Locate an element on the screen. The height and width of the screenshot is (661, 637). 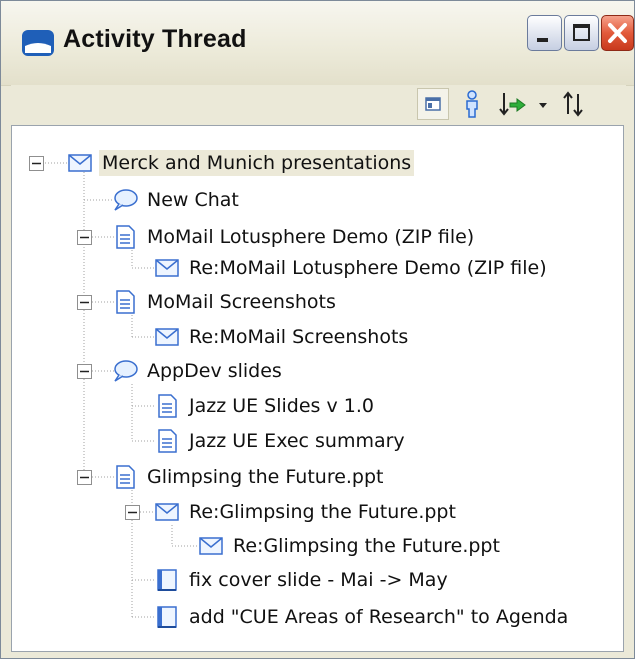
tree-item: fix cover slide - Mai -> May is located at coordinates (302, 580).